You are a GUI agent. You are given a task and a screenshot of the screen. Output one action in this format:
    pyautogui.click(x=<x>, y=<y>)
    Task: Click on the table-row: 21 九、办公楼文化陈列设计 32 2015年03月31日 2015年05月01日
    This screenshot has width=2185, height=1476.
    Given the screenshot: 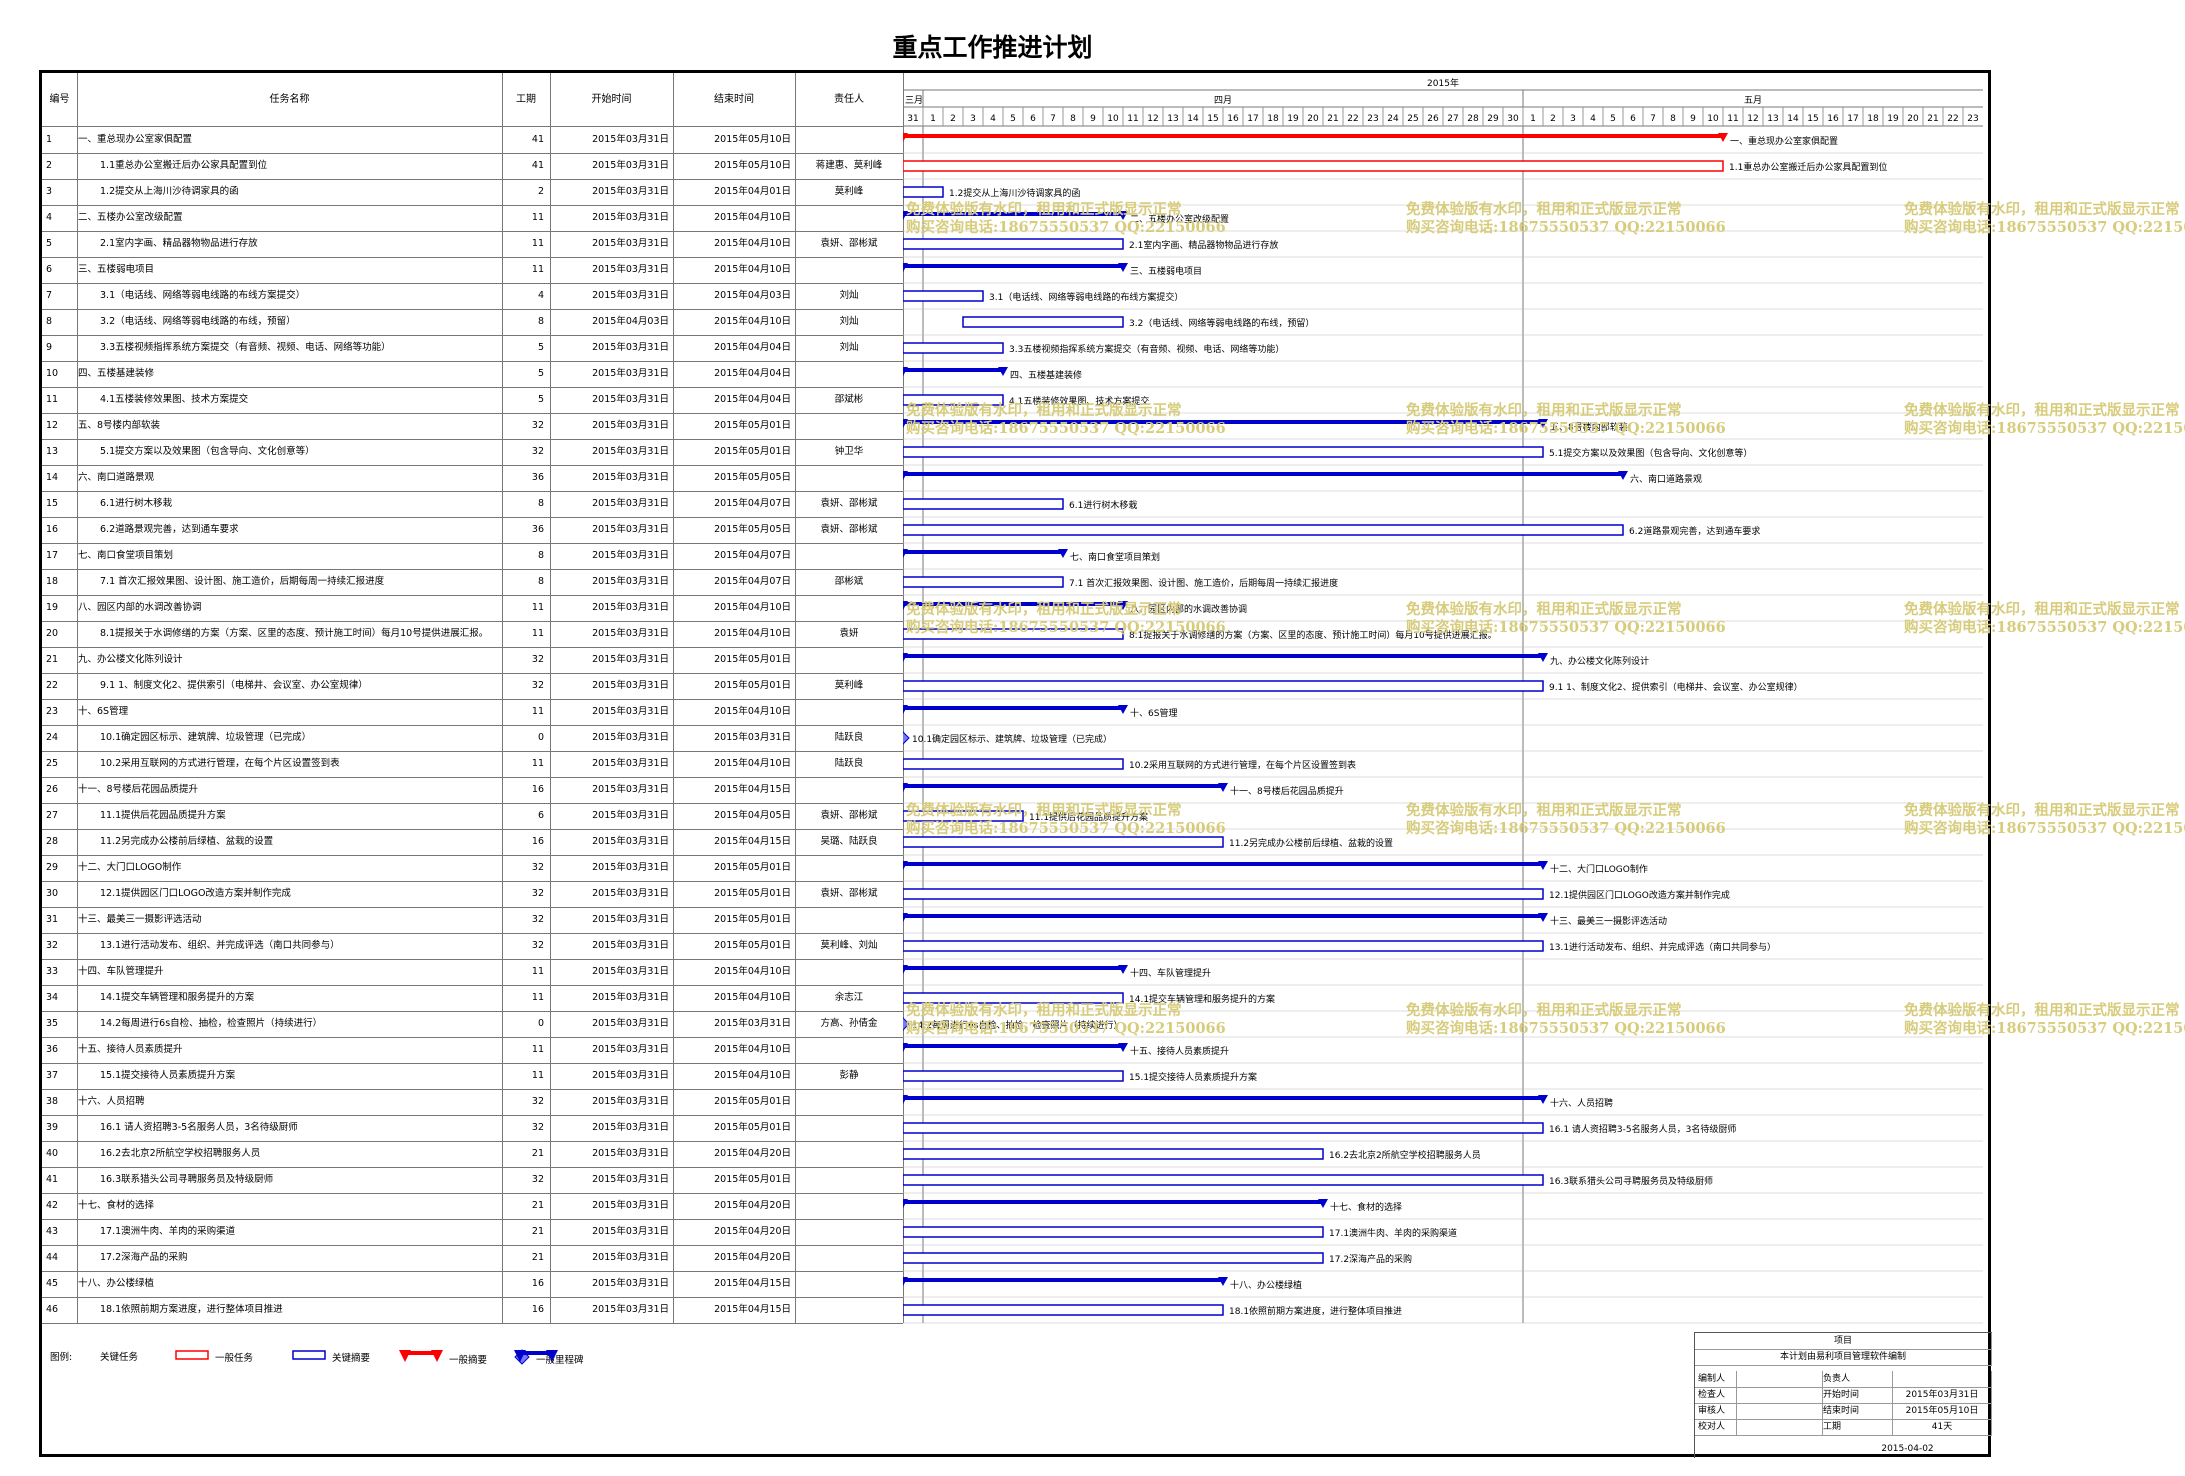 What is the action you would take?
    pyautogui.click(x=472, y=660)
    